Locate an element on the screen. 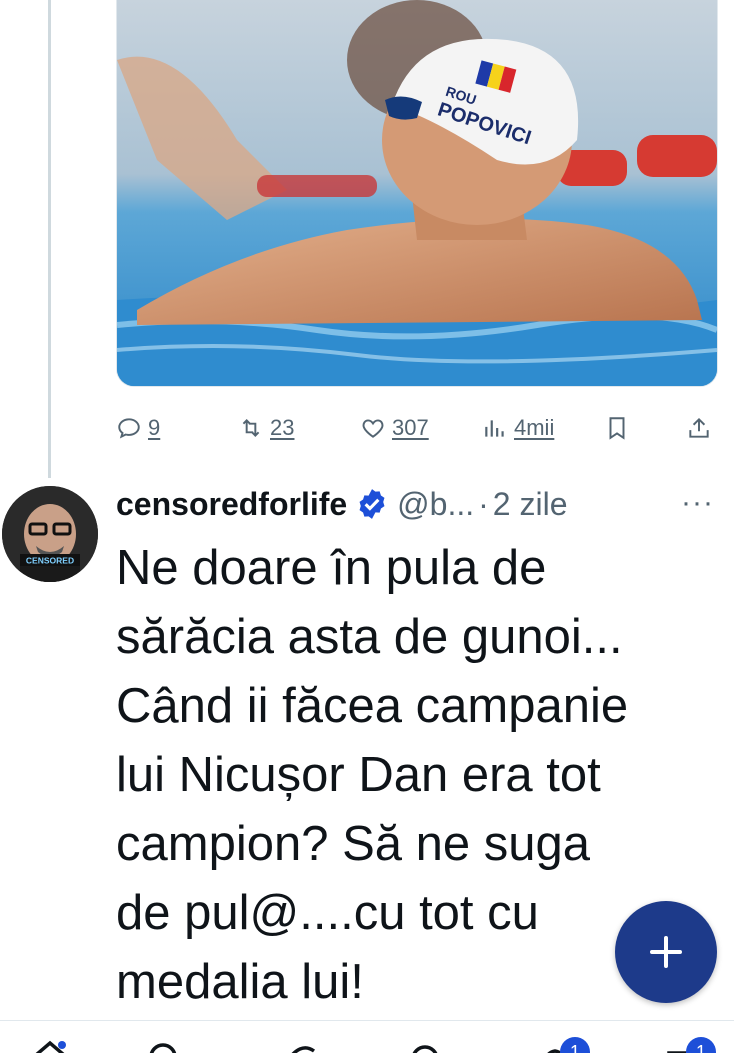 The height and width of the screenshot is (1053, 734). author-avatar: CENSORED is located at coordinates (50, 534).